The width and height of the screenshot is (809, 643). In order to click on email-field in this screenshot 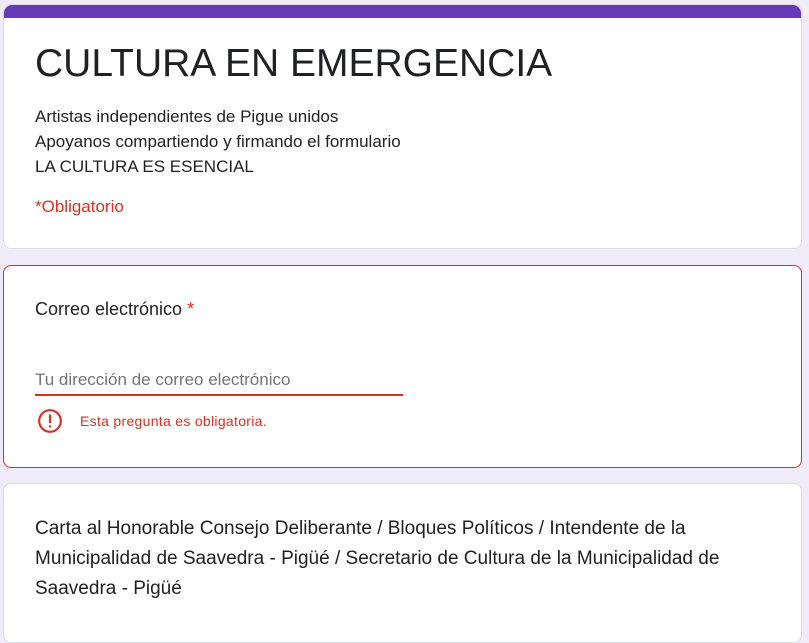, I will do `click(219, 381)`.